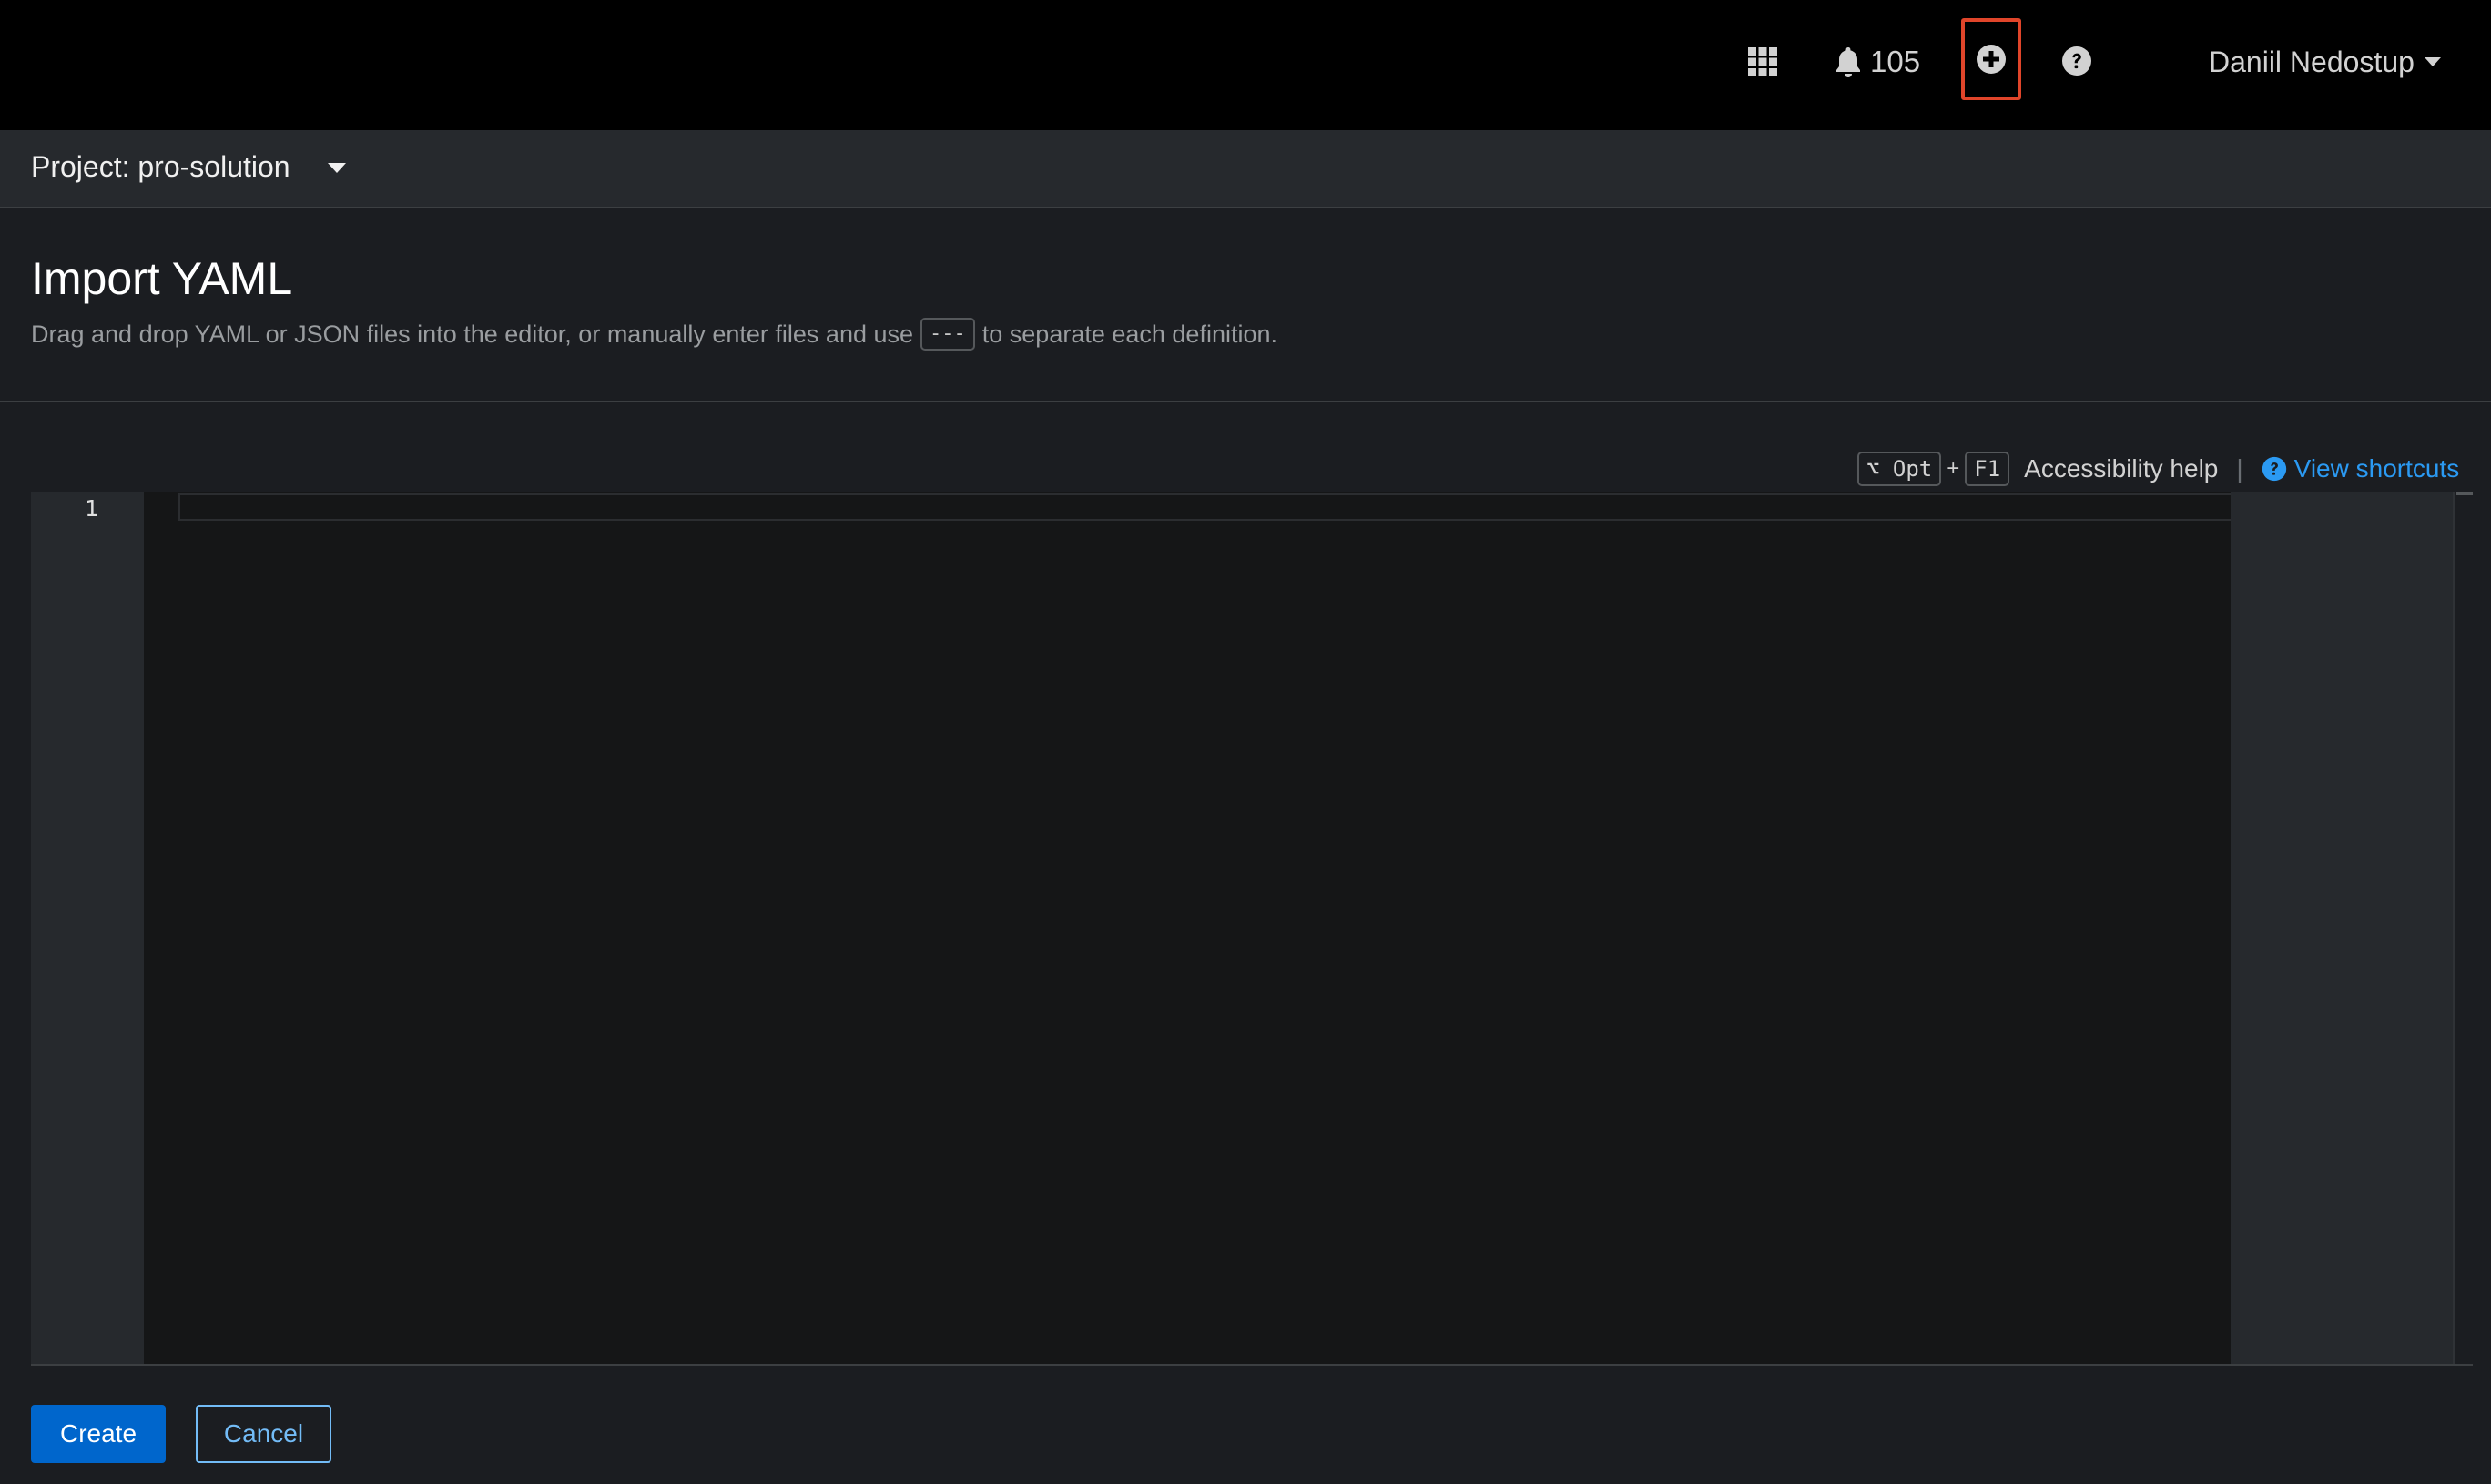 This screenshot has width=2491, height=1484. What do you see at coordinates (1895, 61) in the screenshot?
I see `notification-count: 105` at bounding box center [1895, 61].